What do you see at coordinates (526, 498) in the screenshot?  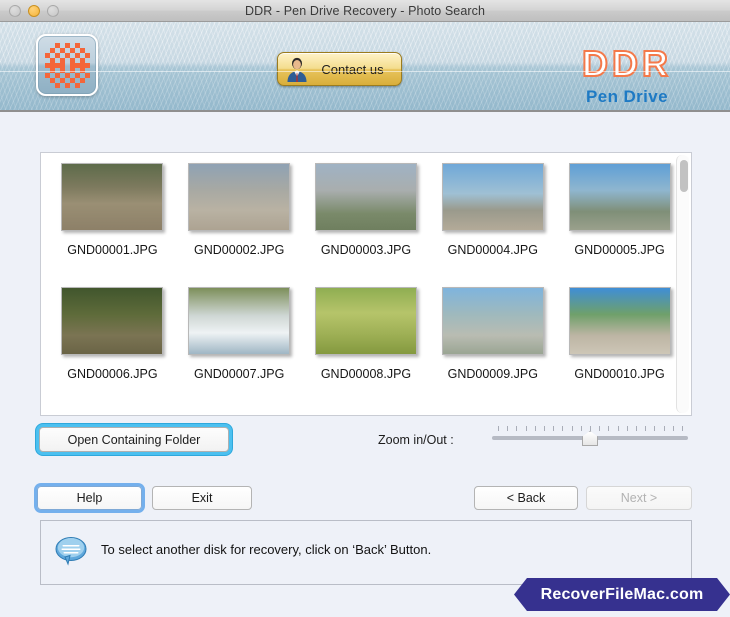 I see `back-button: < Back` at bounding box center [526, 498].